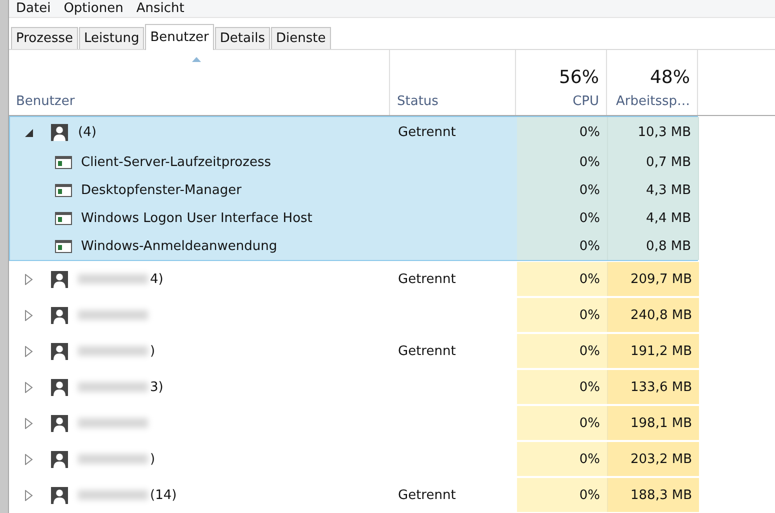 This screenshot has width=775, height=513. I want to click on memory-cell: 10,3 MB, so click(653, 132).